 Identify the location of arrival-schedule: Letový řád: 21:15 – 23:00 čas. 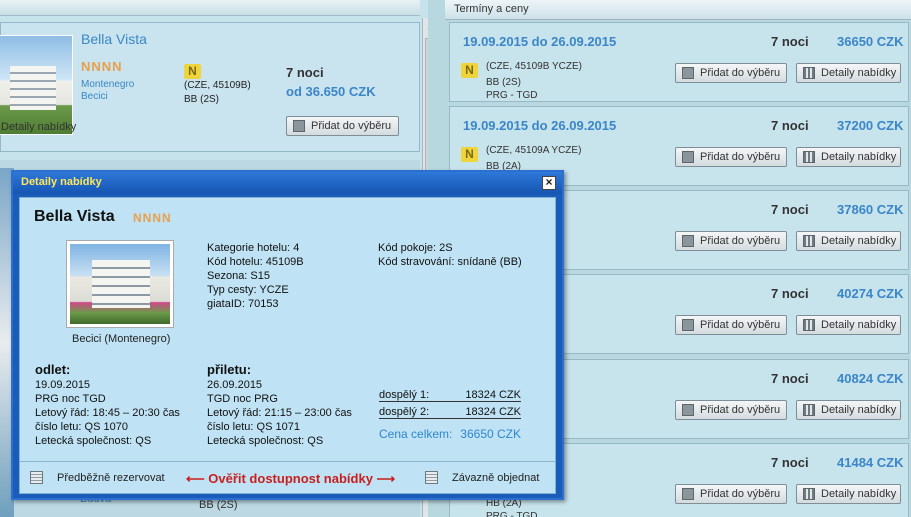
(279, 413).